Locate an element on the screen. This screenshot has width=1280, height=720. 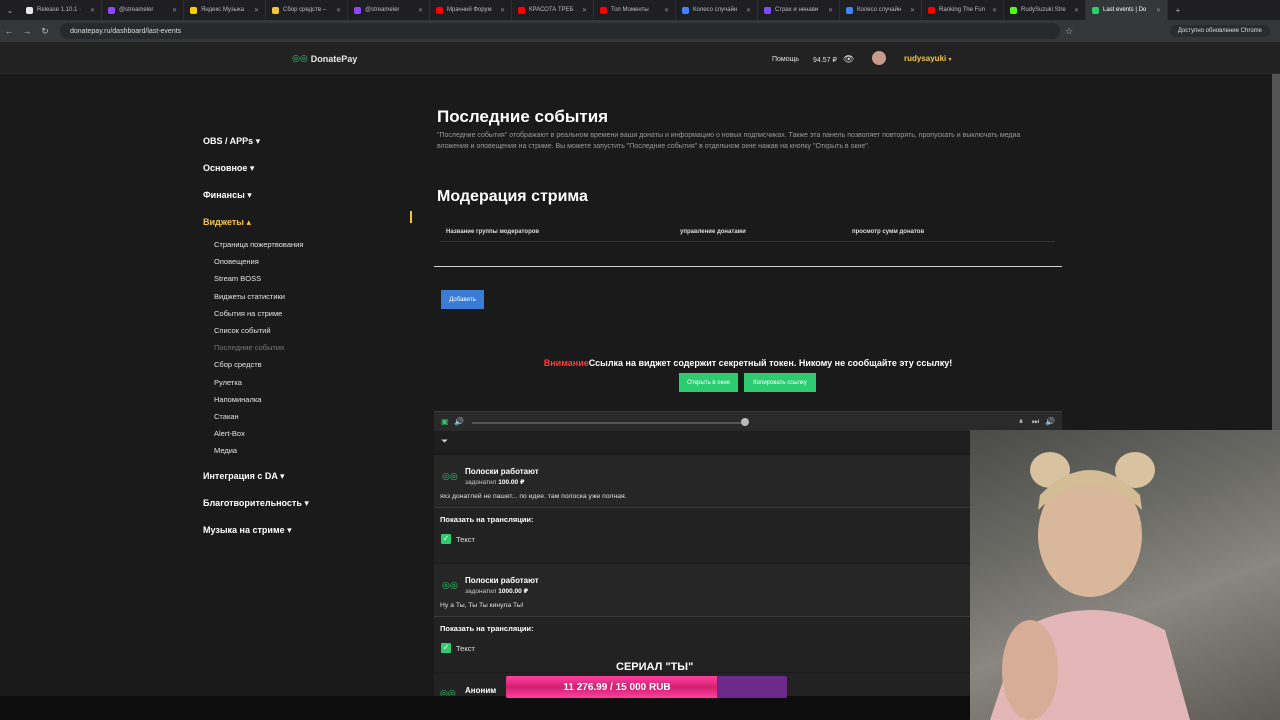
tab-label: Страх и ненави is located at coordinates (797, 10).